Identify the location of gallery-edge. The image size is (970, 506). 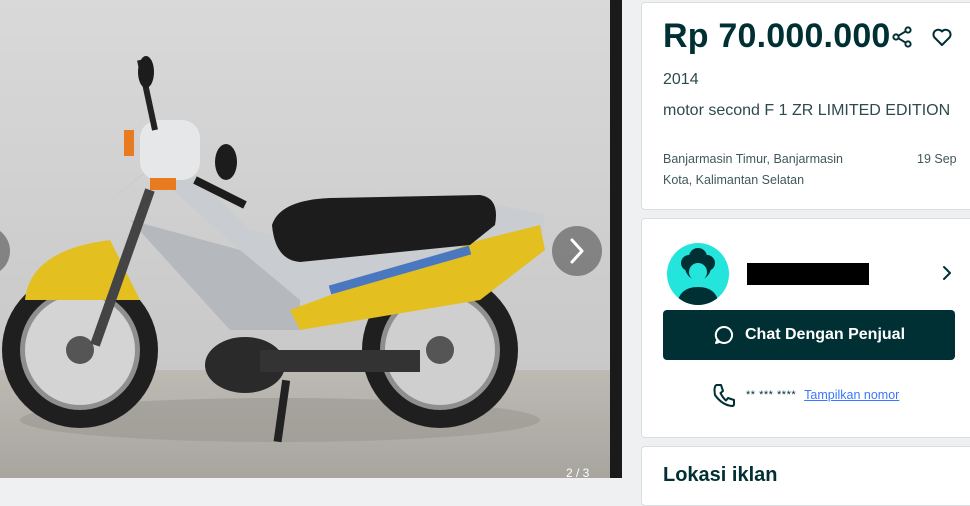
(616, 239).